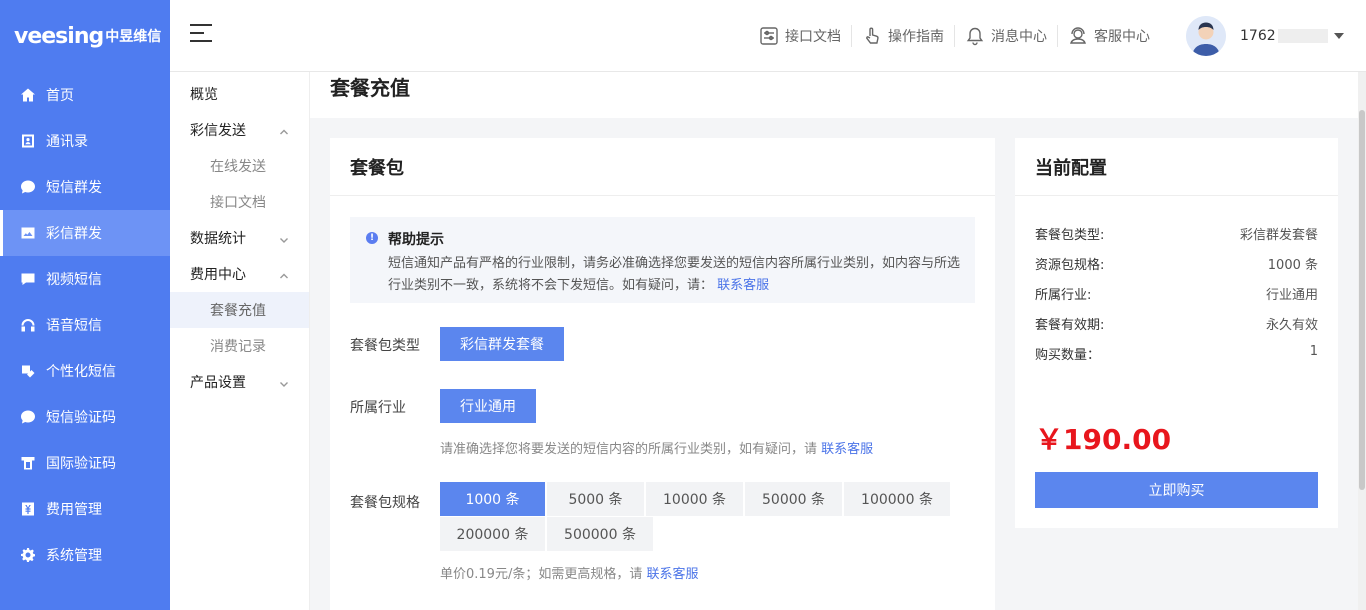 This screenshot has width=1366, height=610. Describe the element at coordinates (239, 94) in the screenshot. I see `submenu-overview: 概览` at that location.